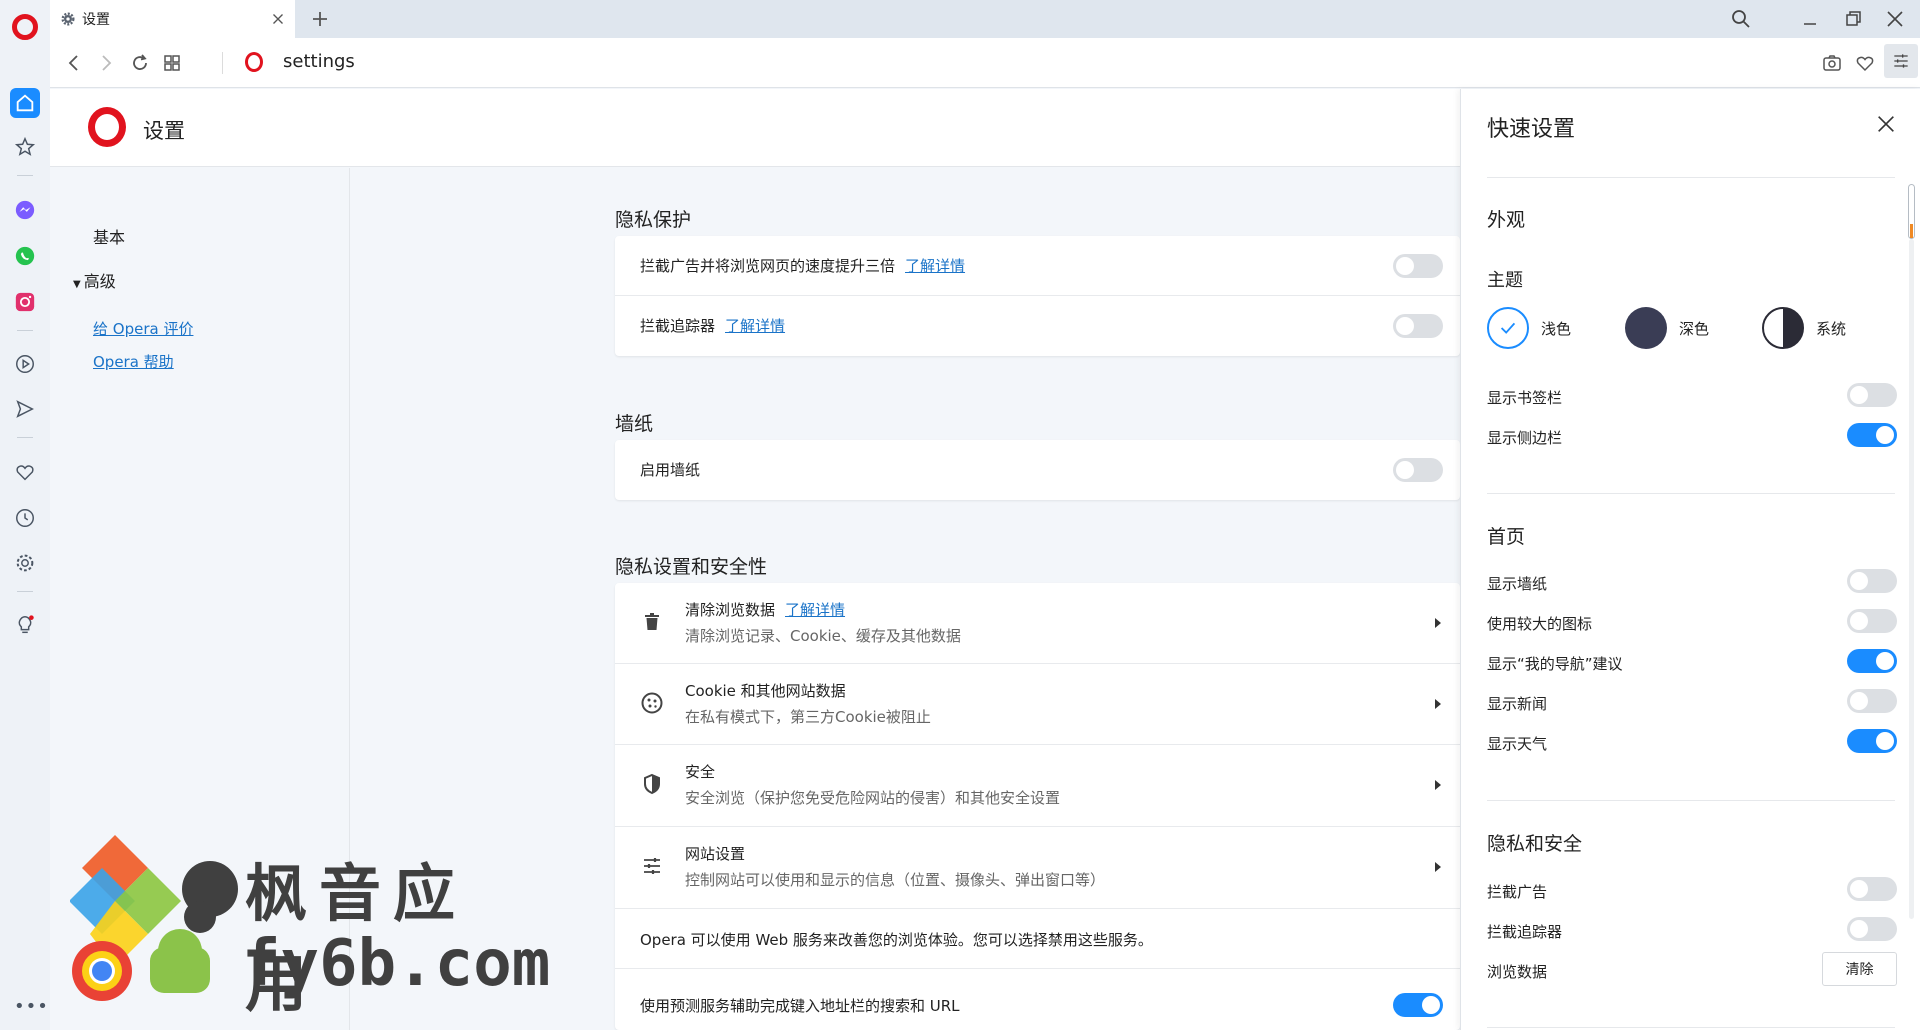 The height and width of the screenshot is (1030, 1920). I want to click on home-icon, so click(25, 103).